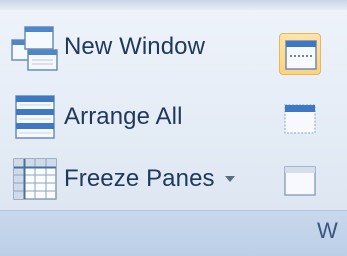  I want to click on unhide-icon, so click(300, 181).